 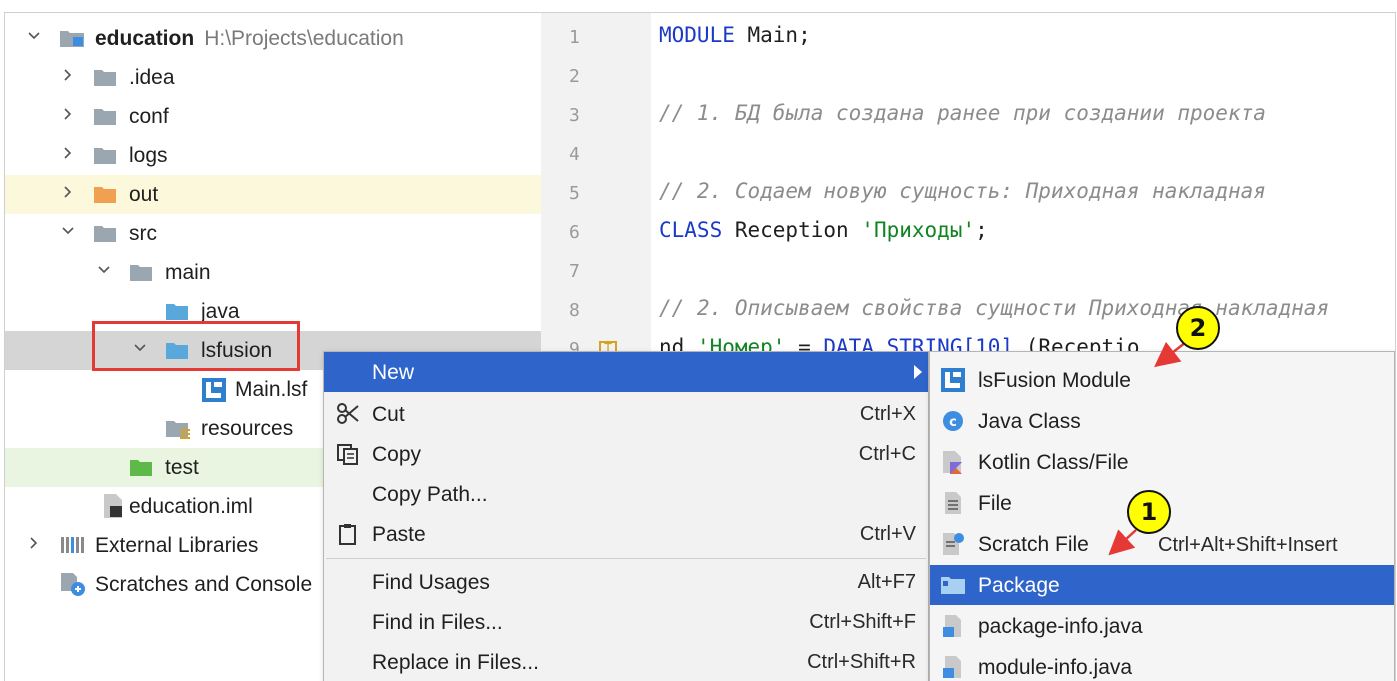 What do you see at coordinates (626, 534) in the screenshot?
I see `menu-item-paste: Paste Ctrl+V` at bounding box center [626, 534].